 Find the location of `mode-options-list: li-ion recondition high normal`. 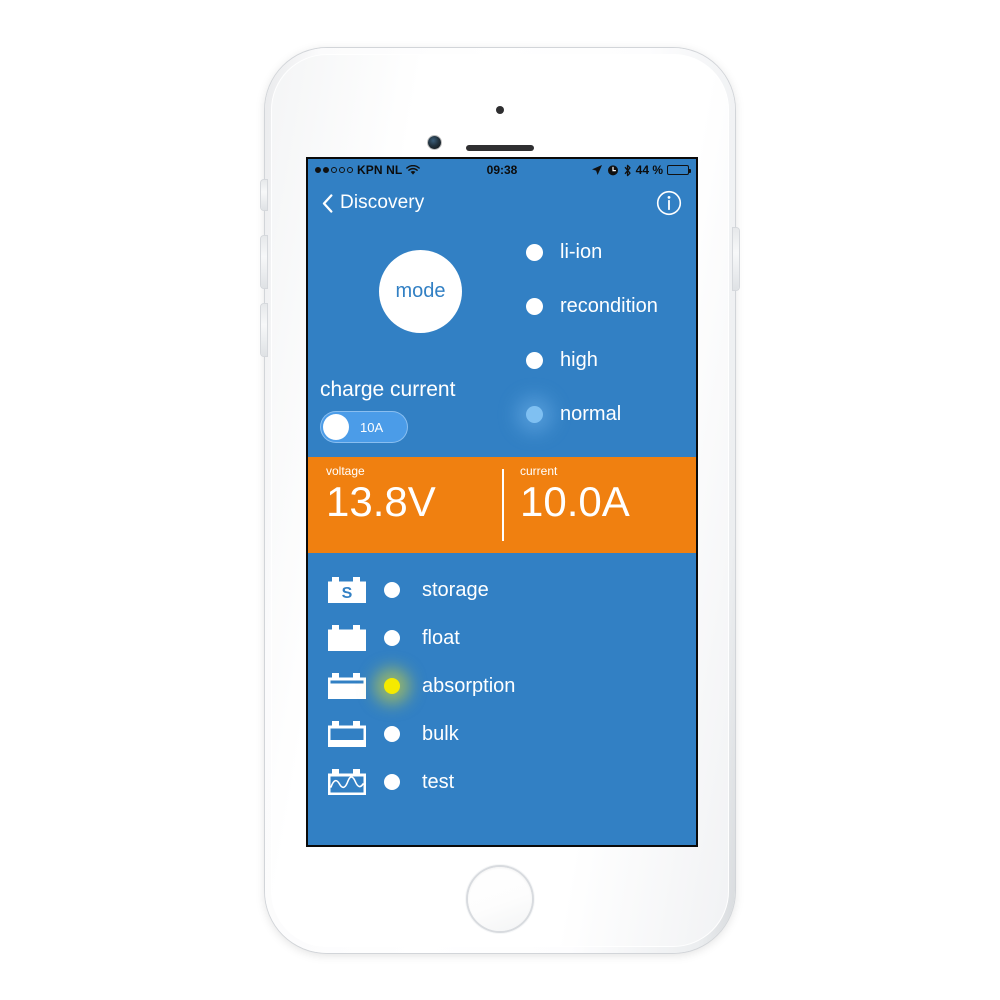

mode-options-list: li-ion recondition high normal is located at coordinates (611, 333).